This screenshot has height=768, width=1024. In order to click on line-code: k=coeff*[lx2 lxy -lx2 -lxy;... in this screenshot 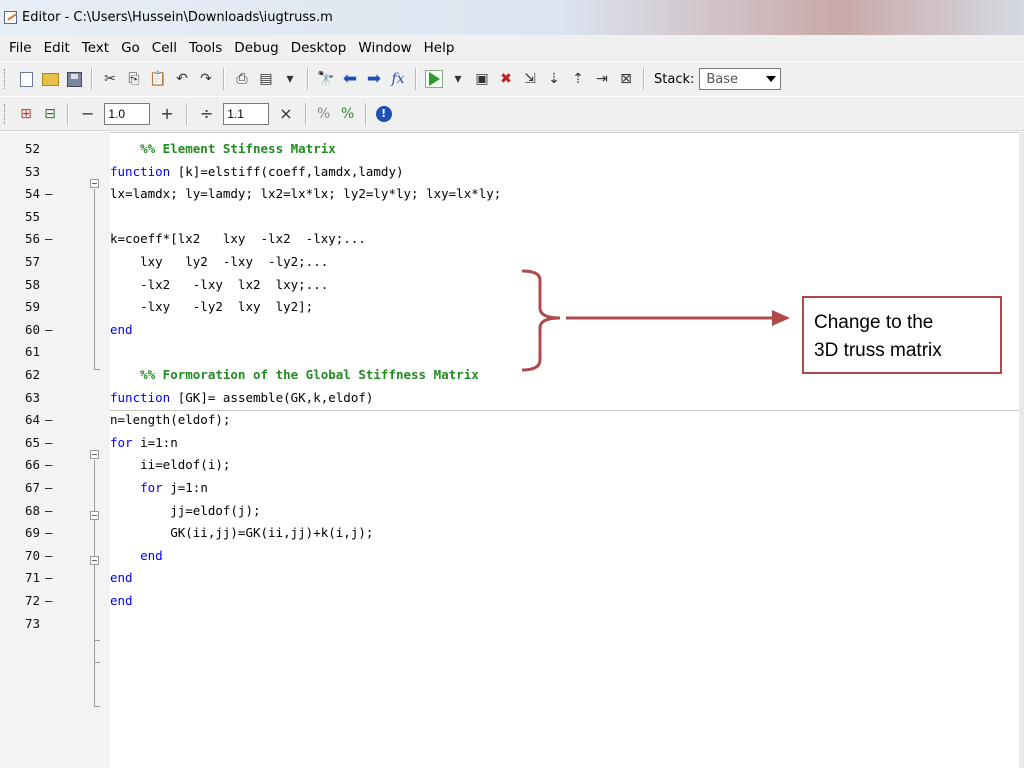, I will do `click(238, 239)`.